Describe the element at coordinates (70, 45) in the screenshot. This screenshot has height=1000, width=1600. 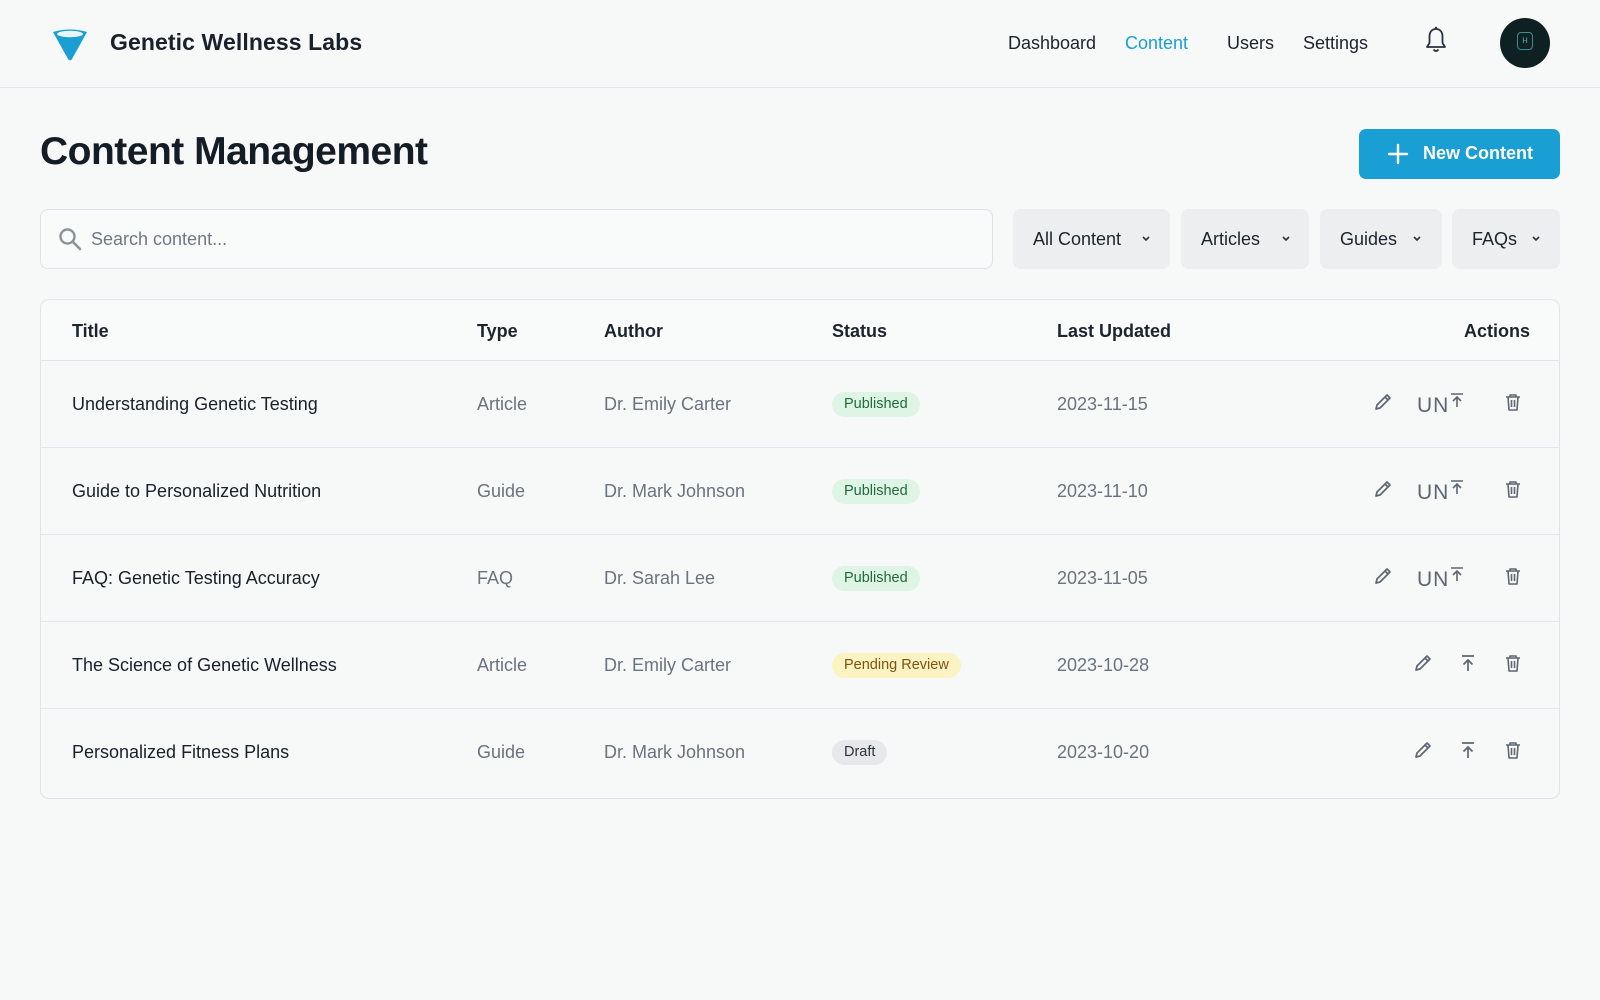
I see `funnel-logo-icon` at that location.